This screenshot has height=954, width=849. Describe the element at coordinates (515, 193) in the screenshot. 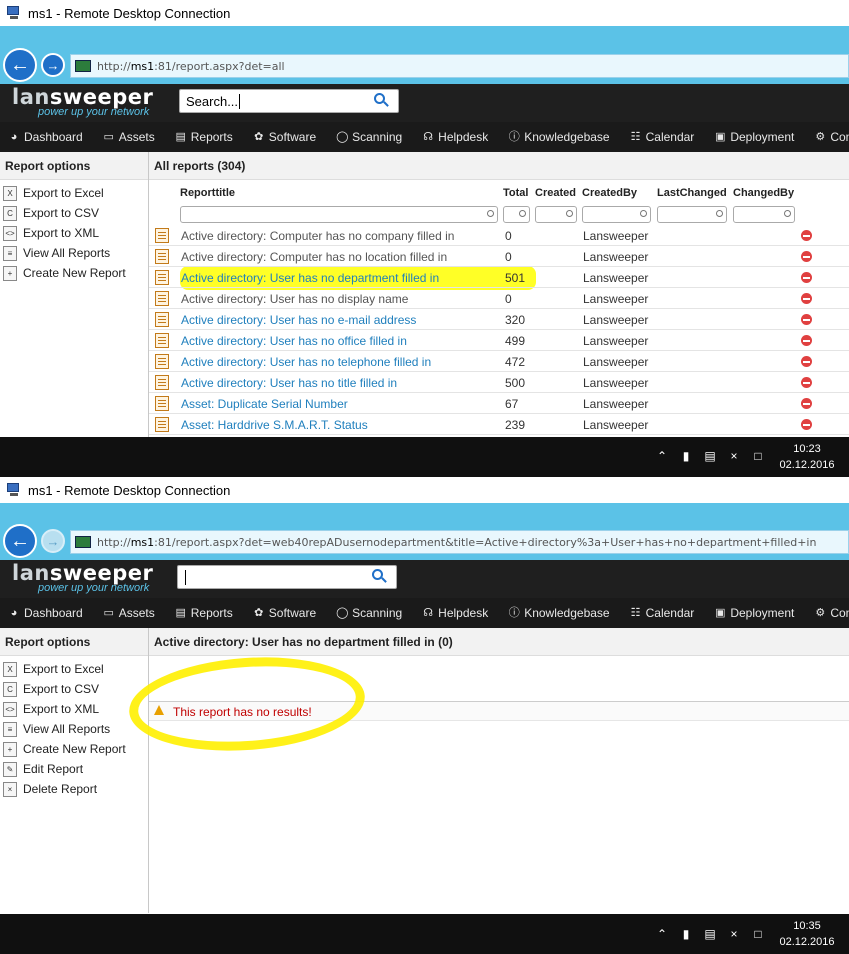

I see `col-total: Total` at that location.